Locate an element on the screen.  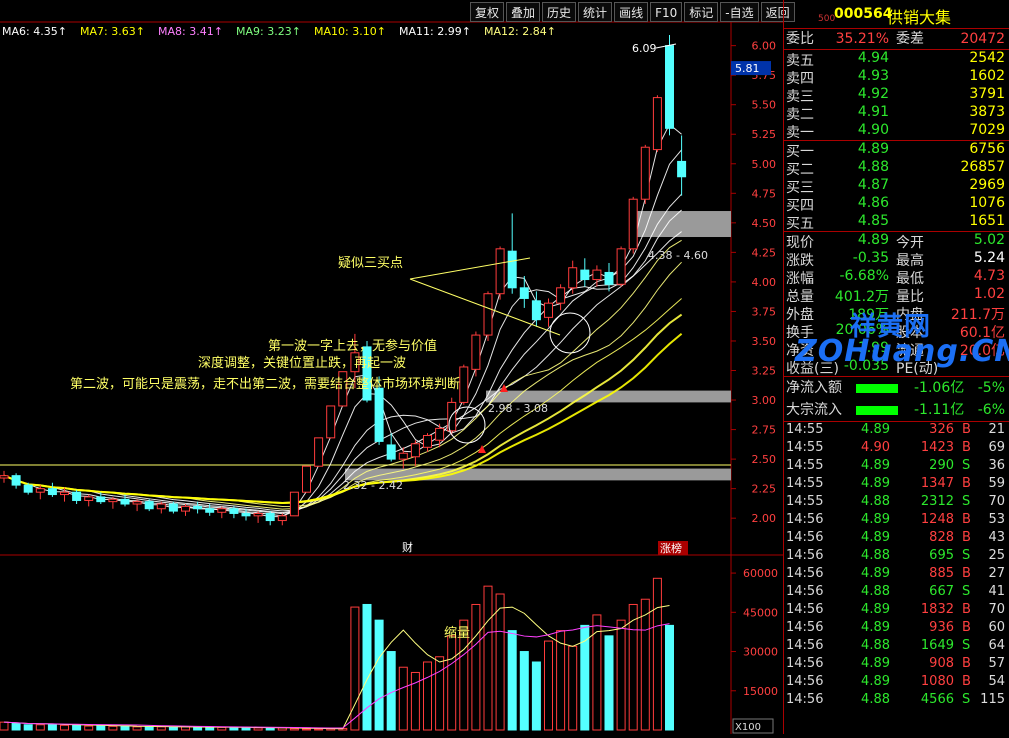
quote-value-2: 1.02 is located at coordinates (989, 294).